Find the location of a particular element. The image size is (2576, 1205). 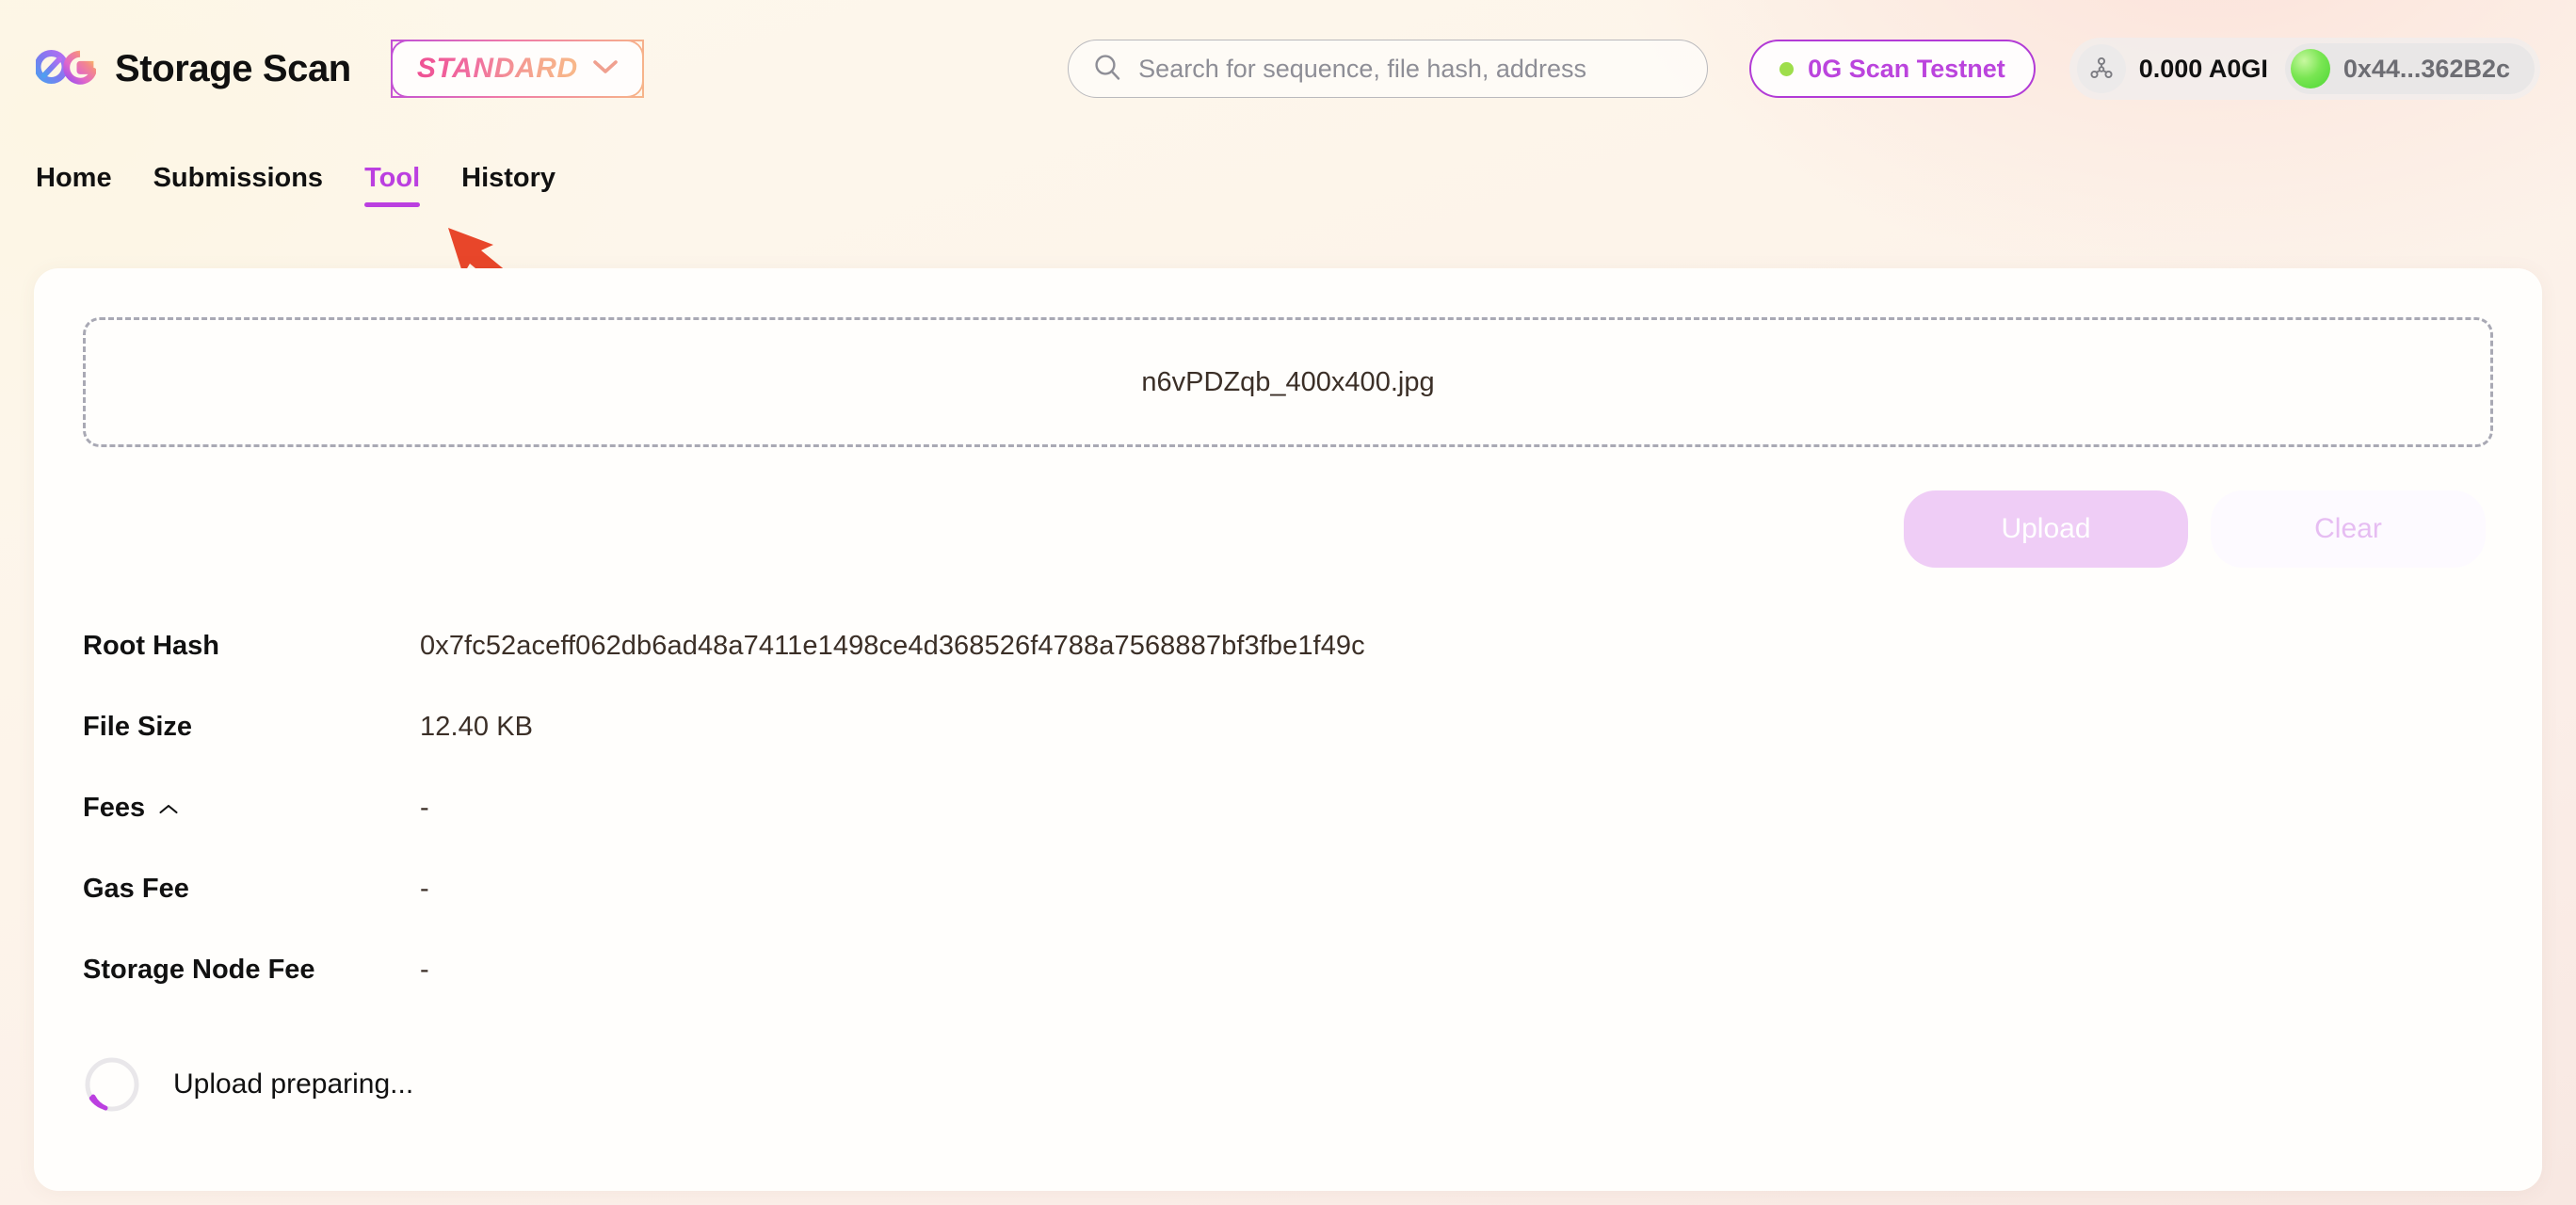

loading-spinner-icon is located at coordinates (112, 1084).